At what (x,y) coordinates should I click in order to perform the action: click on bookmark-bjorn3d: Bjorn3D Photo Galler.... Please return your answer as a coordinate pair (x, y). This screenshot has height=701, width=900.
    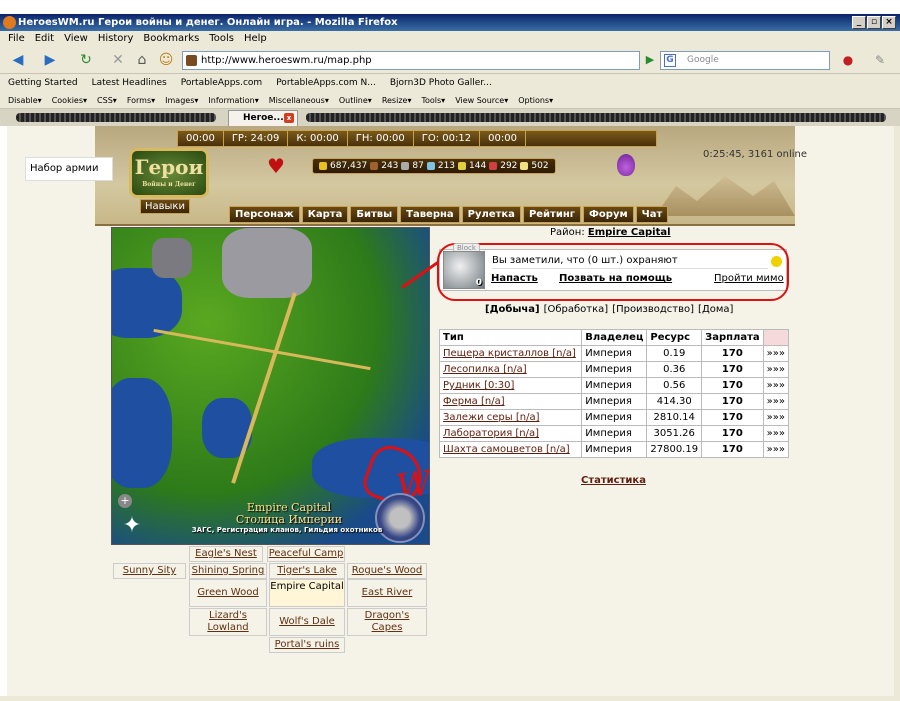
    Looking at the image, I should click on (441, 83).